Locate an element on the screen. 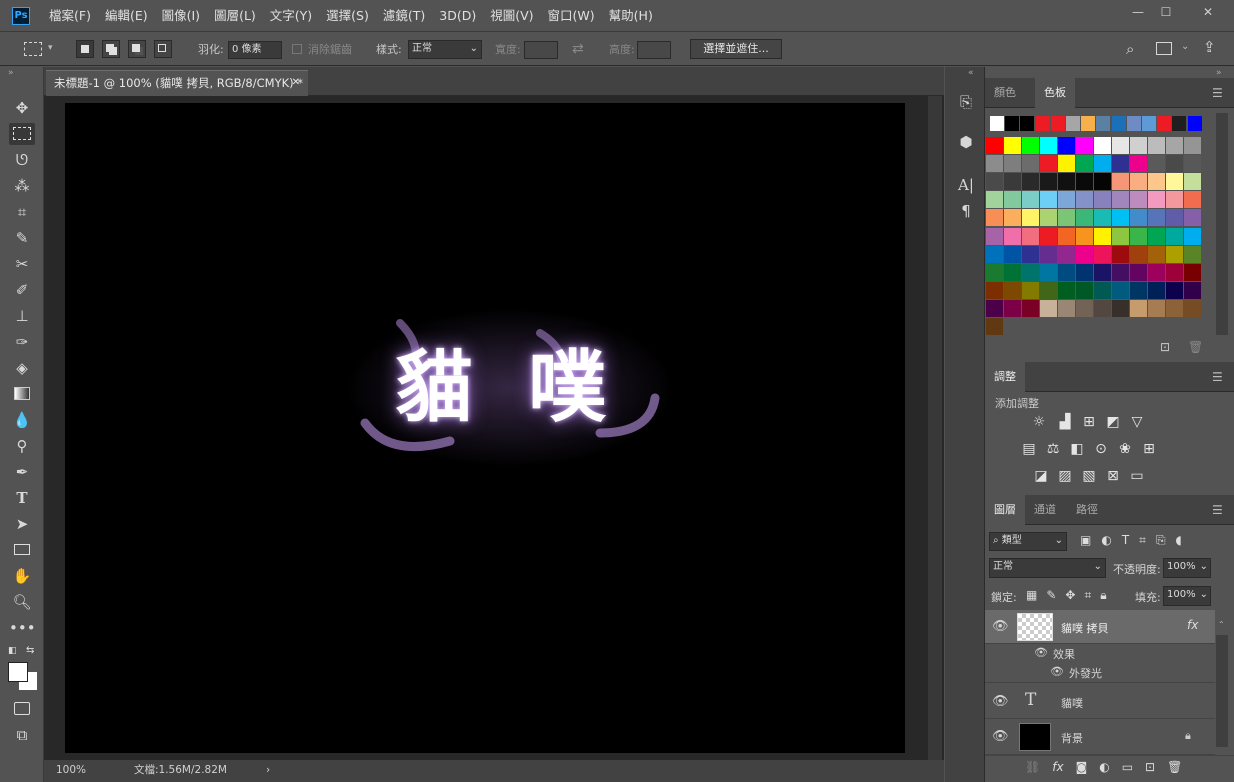 The height and width of the screenshot is (782, 1234). move-tool-icon: ✥ is located at coordinates (22, 108).